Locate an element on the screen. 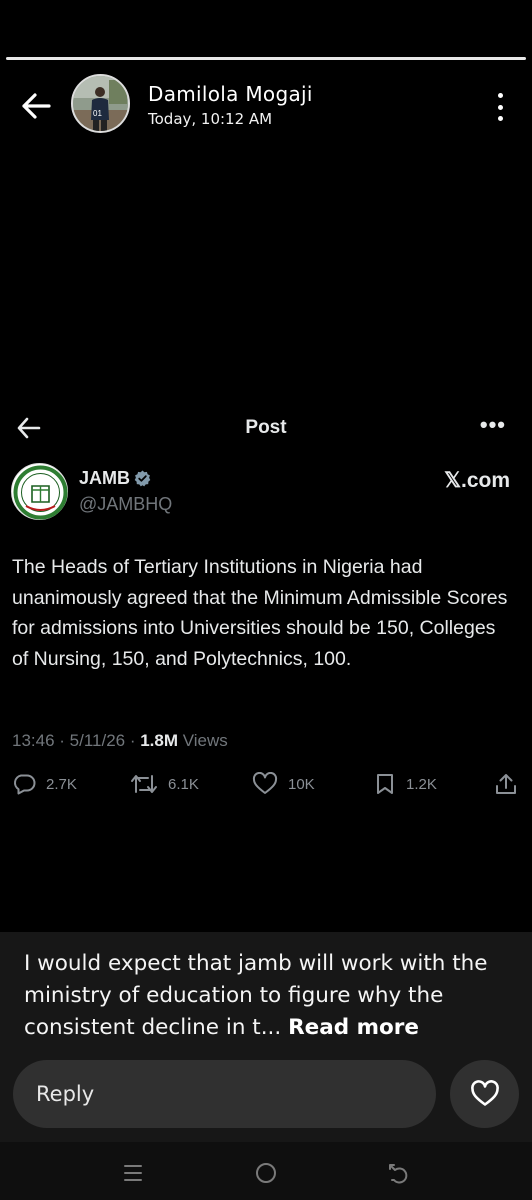 Image resolution: width=532 pixels, height=1200 pixels. read-more-link: Read more is located at coordinates (353, 1027).